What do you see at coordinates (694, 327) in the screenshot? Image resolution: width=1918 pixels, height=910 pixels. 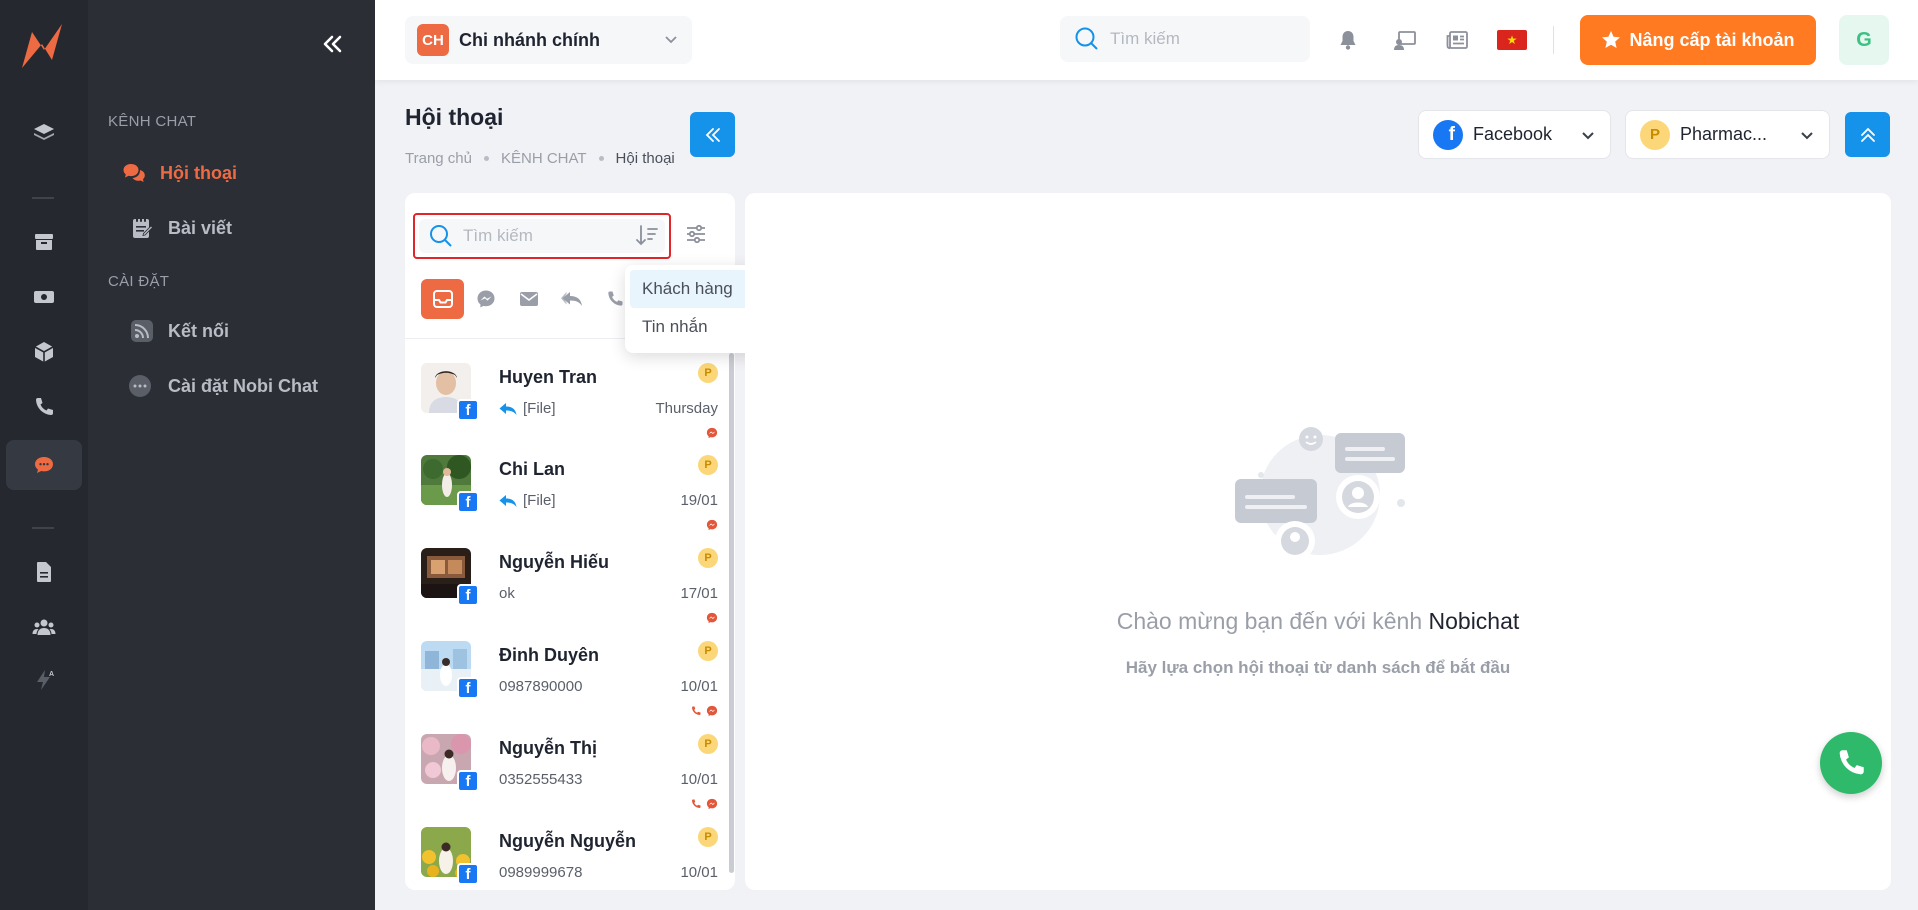 I see `sort-option-message: Tin nhắn` at bounding box center [694, 327].